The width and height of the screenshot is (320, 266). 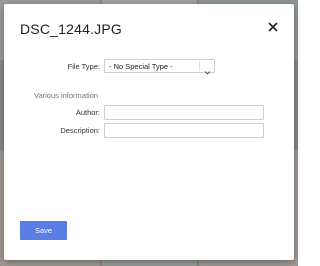 I want to click on file-type-select: - No Special Type -, so click(x=159, y=67).